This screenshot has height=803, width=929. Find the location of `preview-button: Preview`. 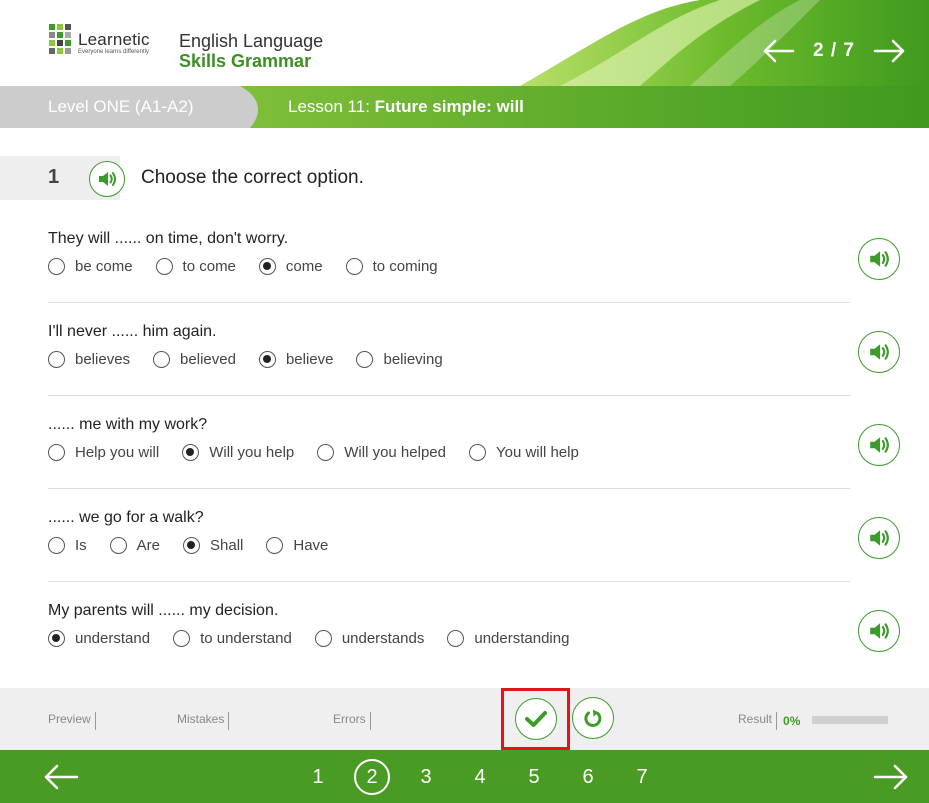

preview-button: Preview is located at coordinates (72, 721).